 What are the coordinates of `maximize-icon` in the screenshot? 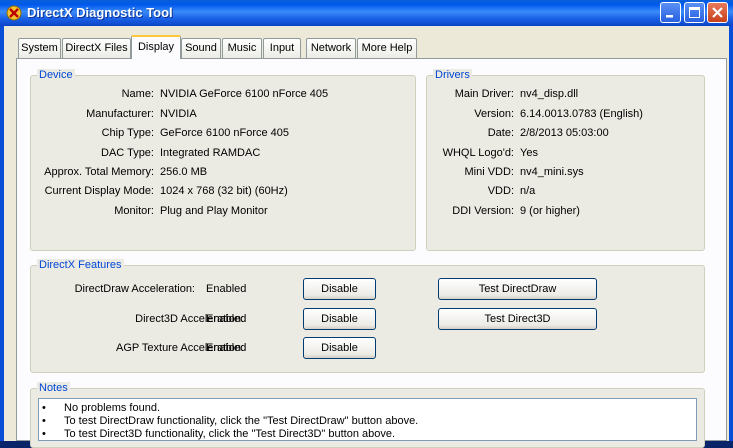 It's located at (694, 12).